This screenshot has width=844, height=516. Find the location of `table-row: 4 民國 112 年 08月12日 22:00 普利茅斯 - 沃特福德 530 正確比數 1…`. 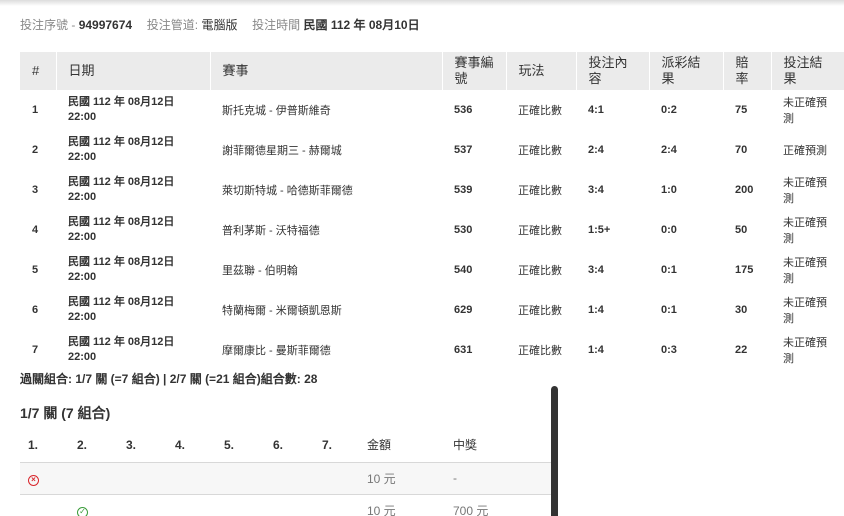

table-row: 4 民國 112 年 08月12日 22:00 普利茅斯 - 沃特福德 530 正確比數 1… is located at coordinates (432, 230).